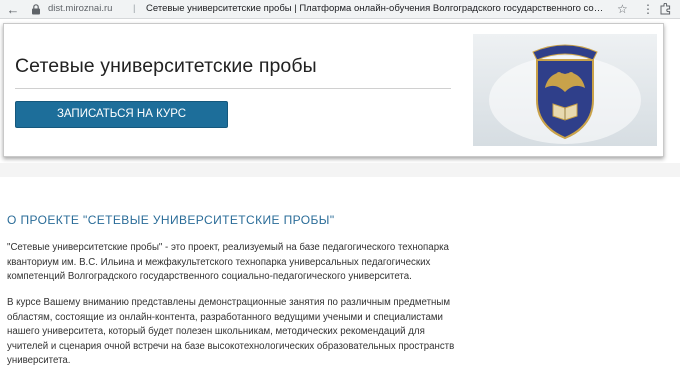  Describe the element at coordinates (13, 9) in the screenshot. I see `back-arrow-icon: ←` at that location.